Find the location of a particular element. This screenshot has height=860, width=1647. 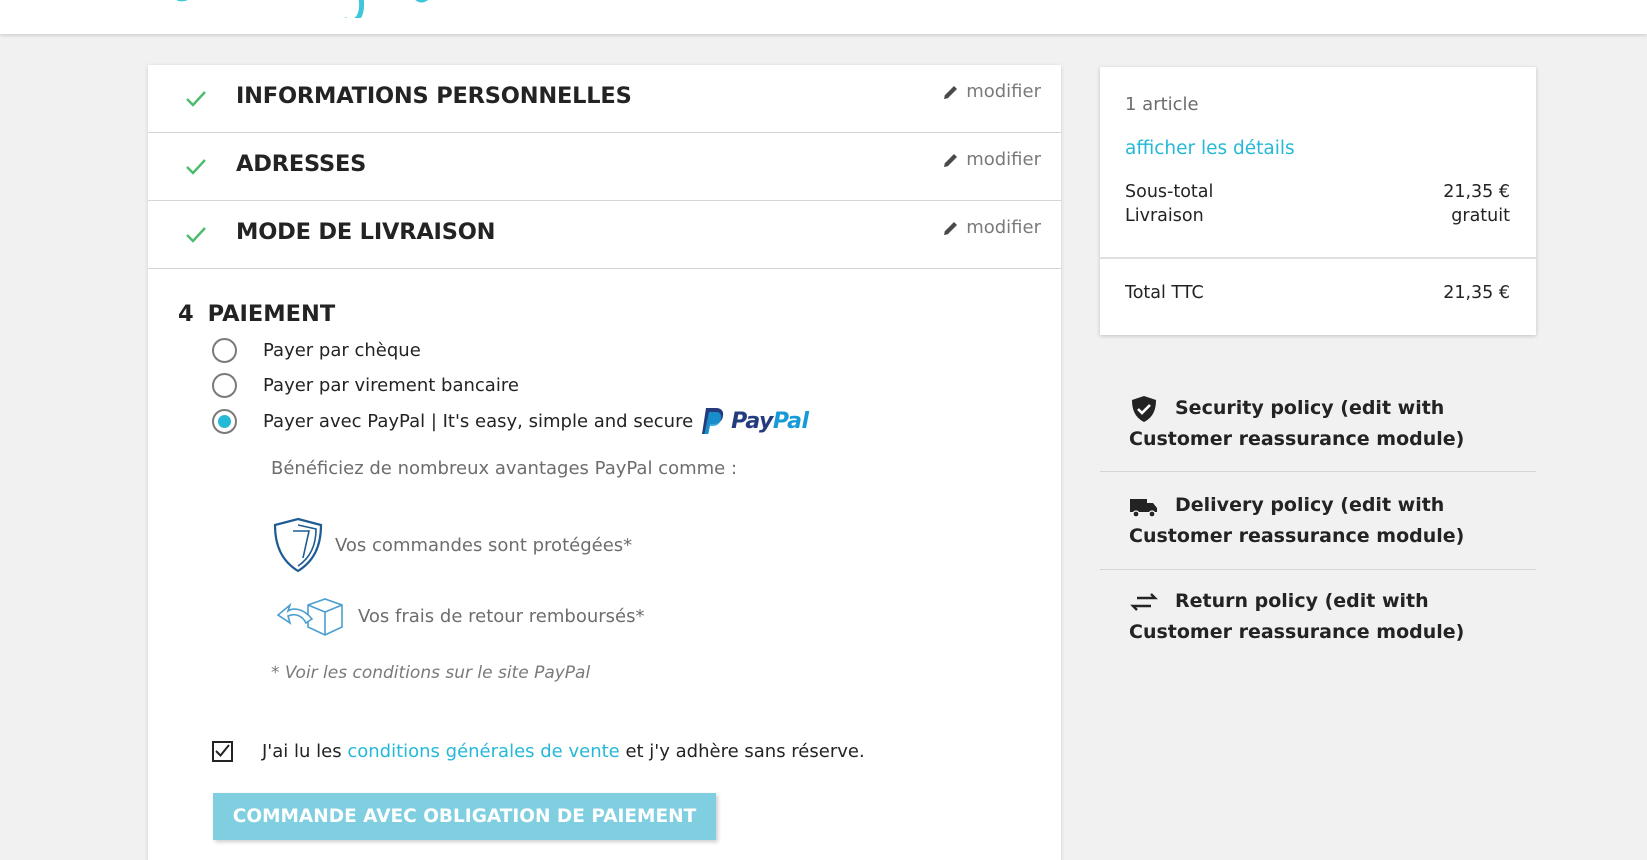

divider is located at coordinates (1318, 258).